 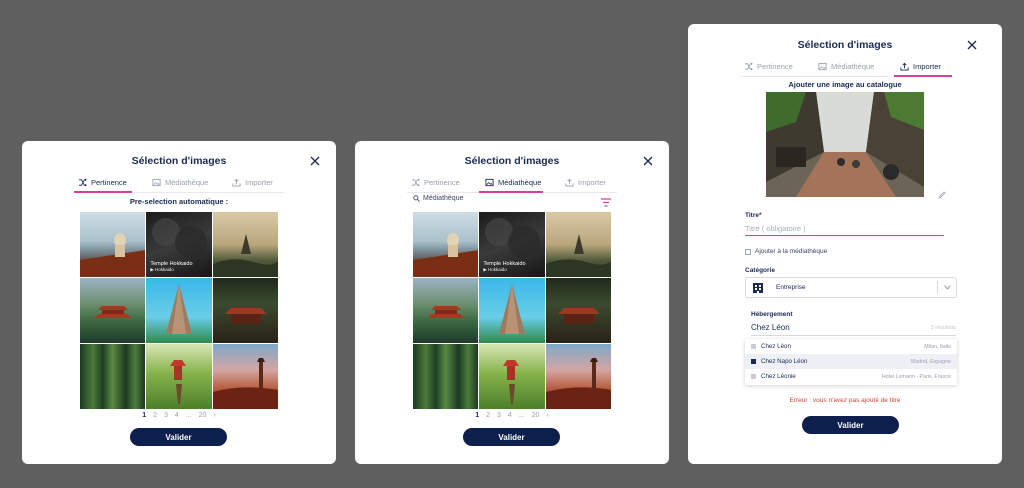 I want to click on pagination: 1 2 3 4 ... 20 ›, so click(x=512, y=415).